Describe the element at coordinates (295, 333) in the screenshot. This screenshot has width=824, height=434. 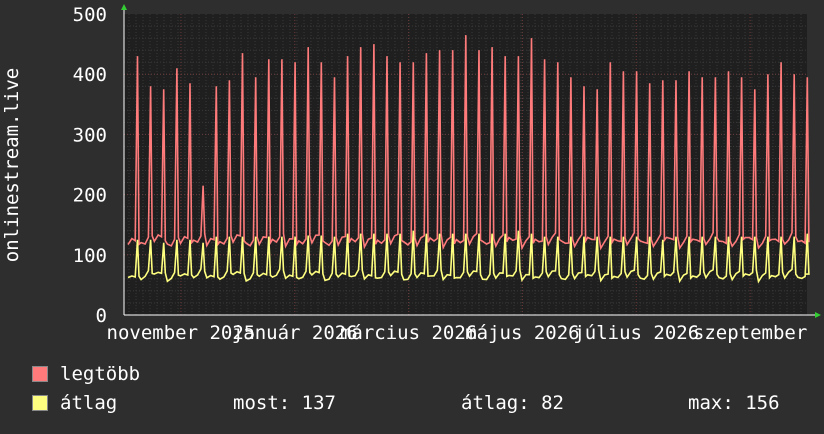
I see `x-tick-label: január 2026` at that location.